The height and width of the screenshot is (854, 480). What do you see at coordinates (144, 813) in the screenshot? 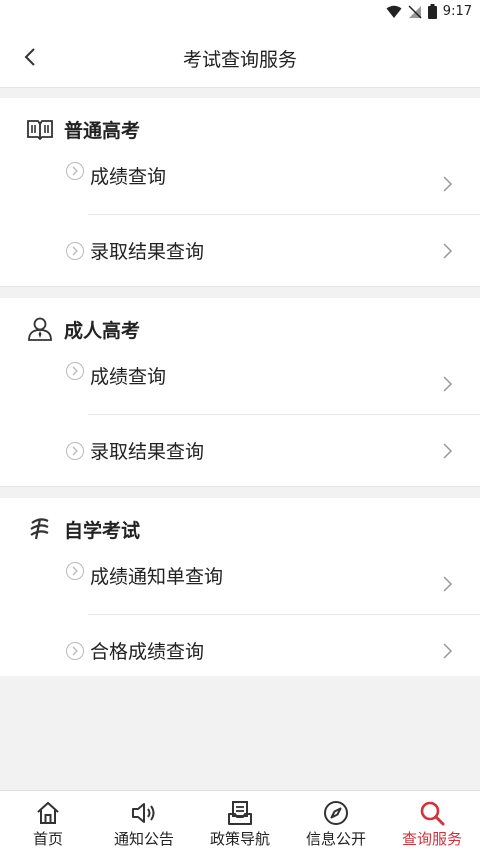
I see `speaker-icon` at bounding box center [144, 813].